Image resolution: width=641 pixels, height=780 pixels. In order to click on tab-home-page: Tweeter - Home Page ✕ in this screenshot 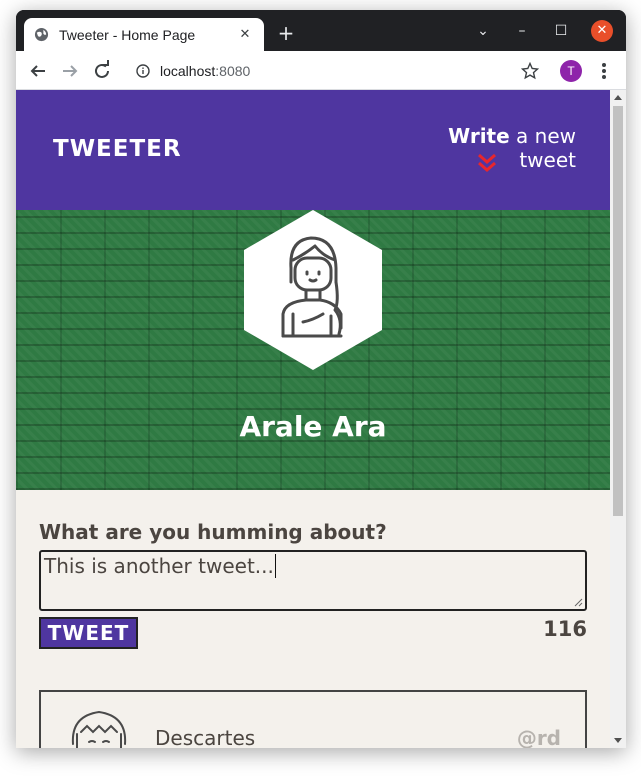, I will do `click(144, 34)`.